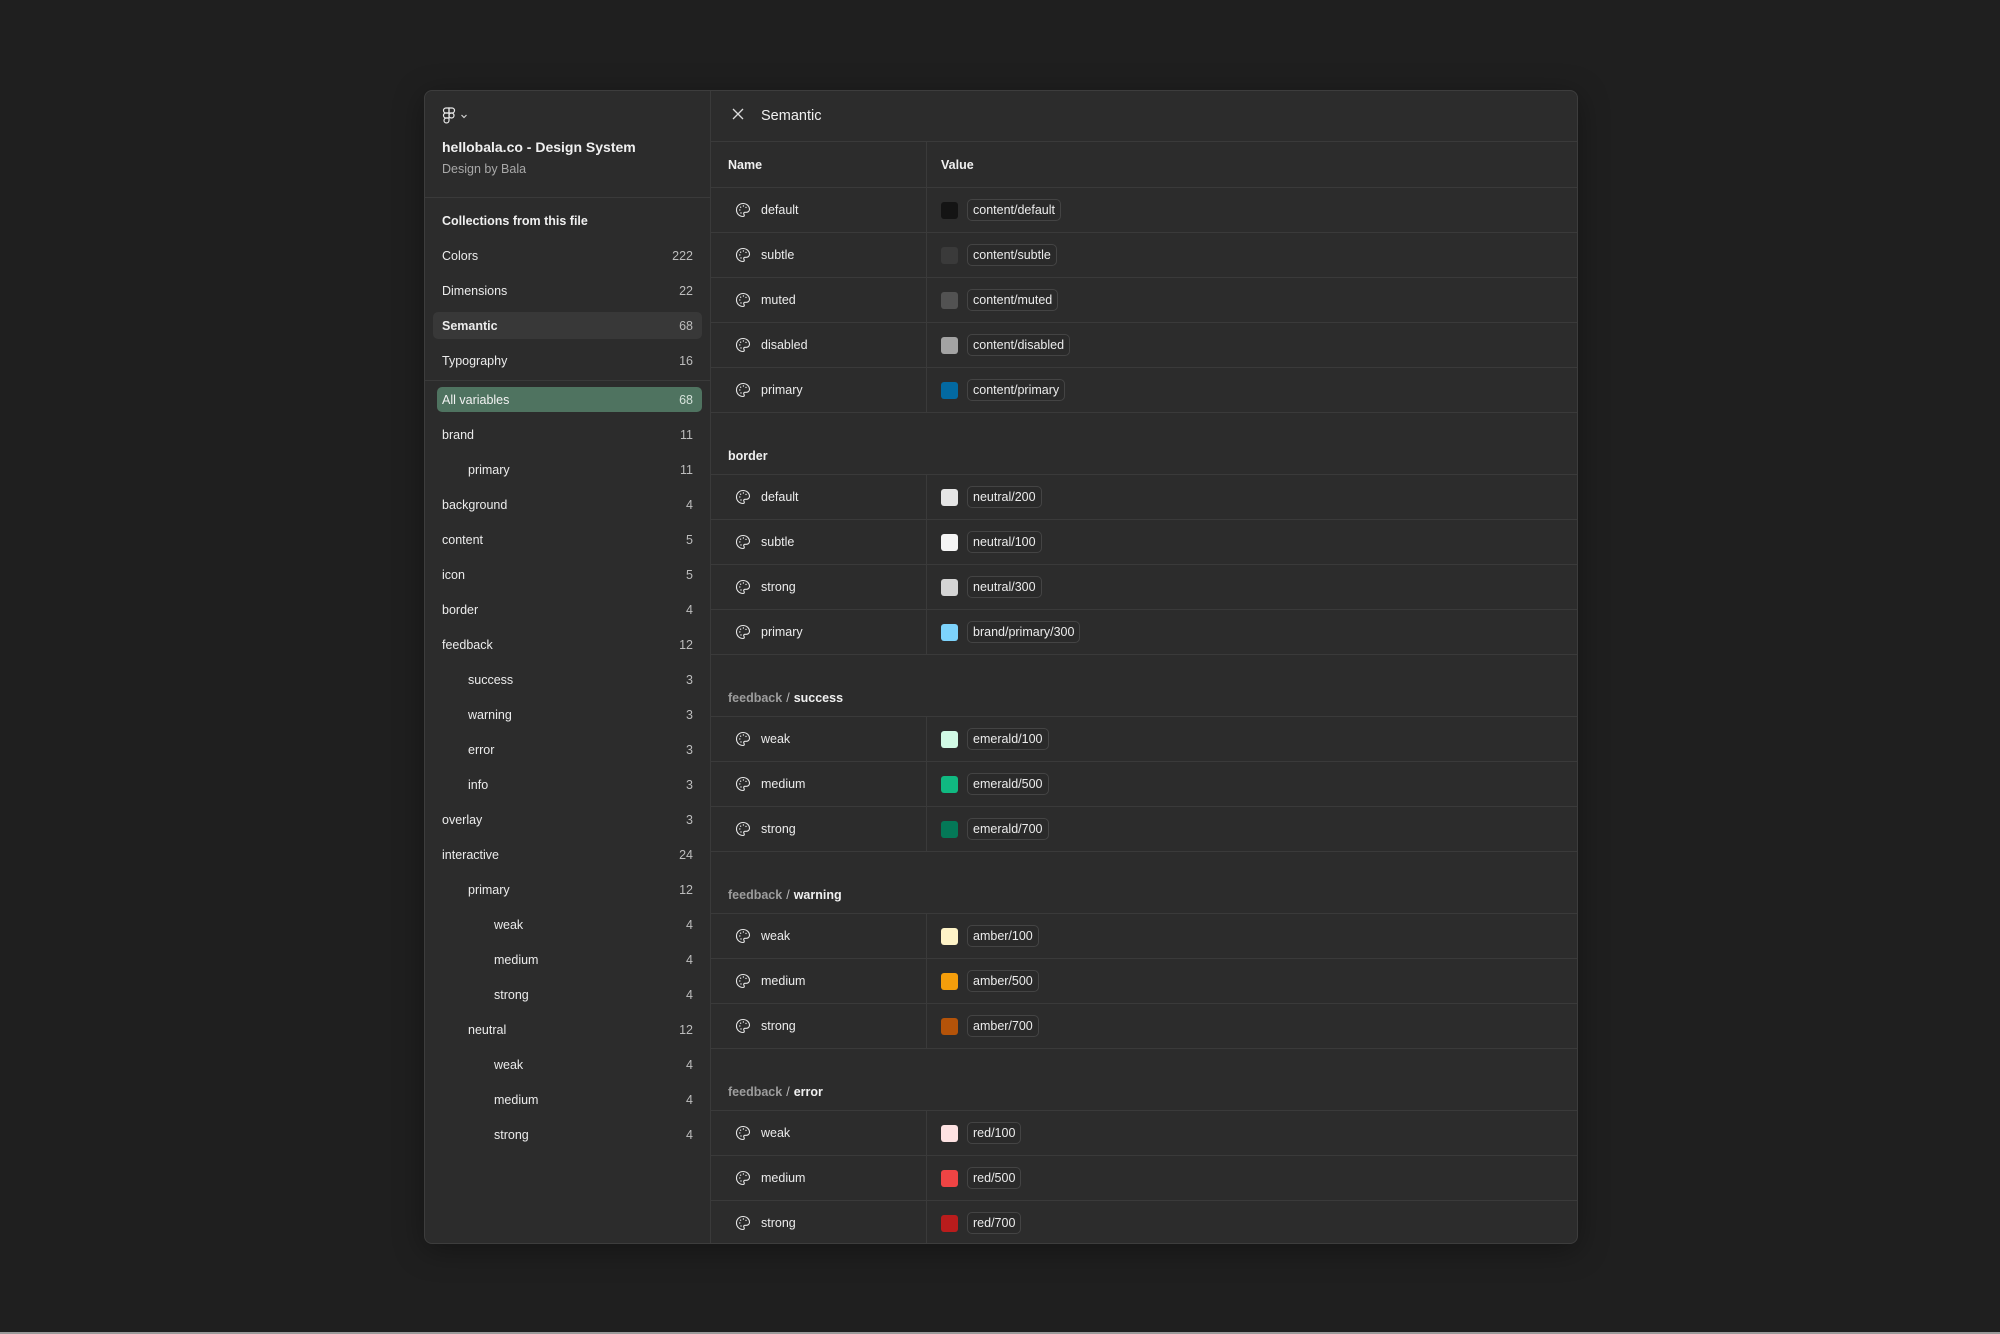 The height and width of the screenshot is (1334, 2000). Describe the element at coordinates (567, 539) in the screenshot. I see `group-item-content: content 5` at that location.